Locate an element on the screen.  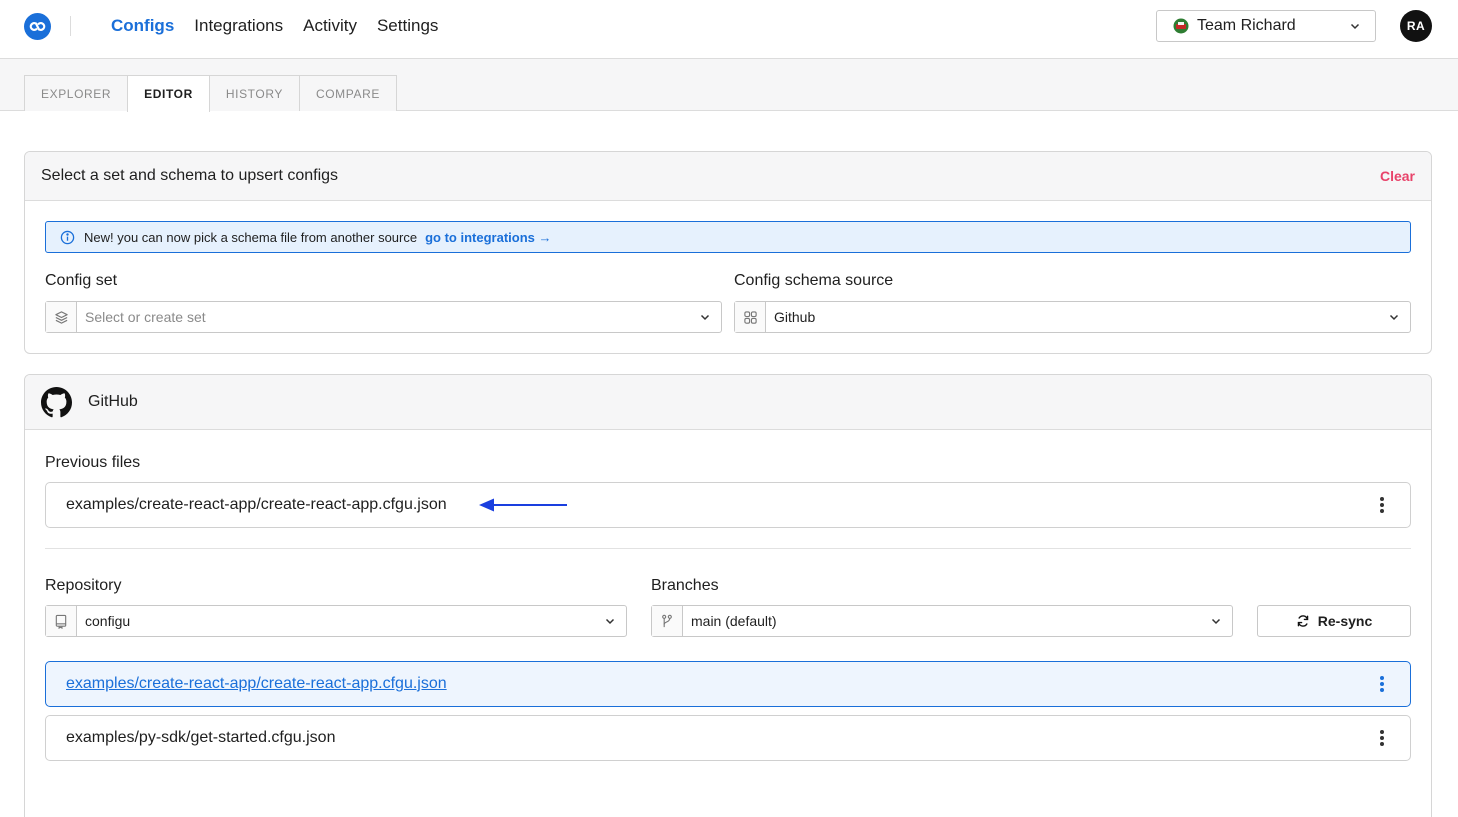
info-icon is located at coordinates (67, 237).